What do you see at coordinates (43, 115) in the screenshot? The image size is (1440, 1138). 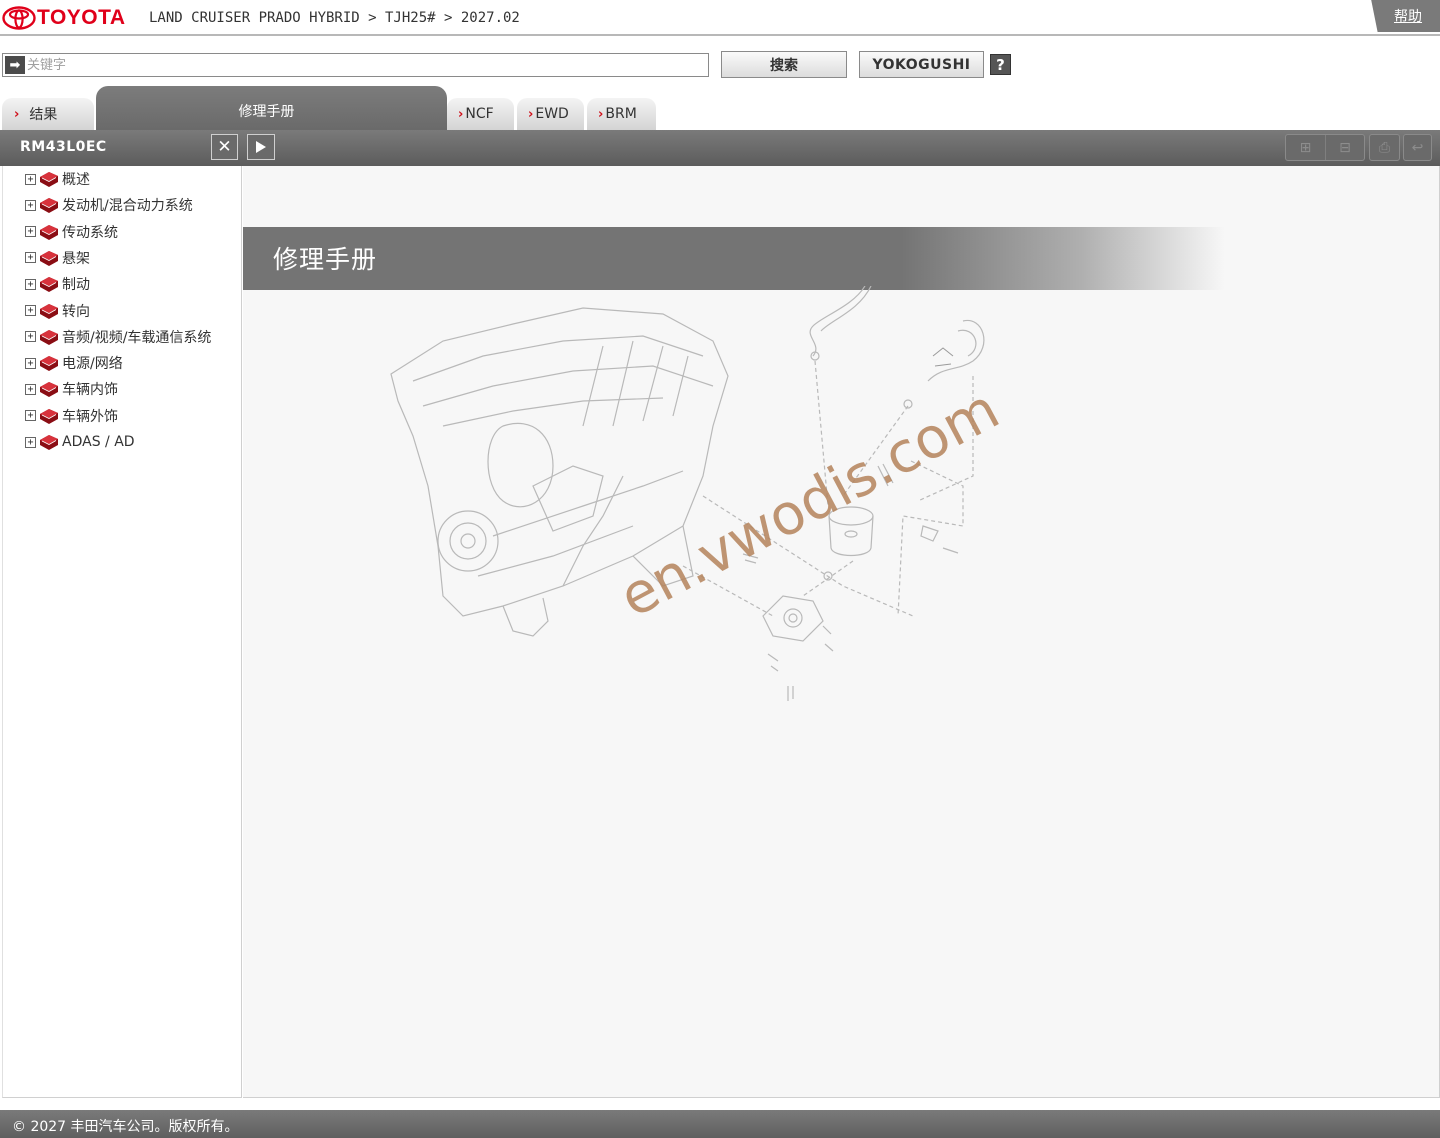 I see `tab-label: 结果` at bounding box center [43, 115].